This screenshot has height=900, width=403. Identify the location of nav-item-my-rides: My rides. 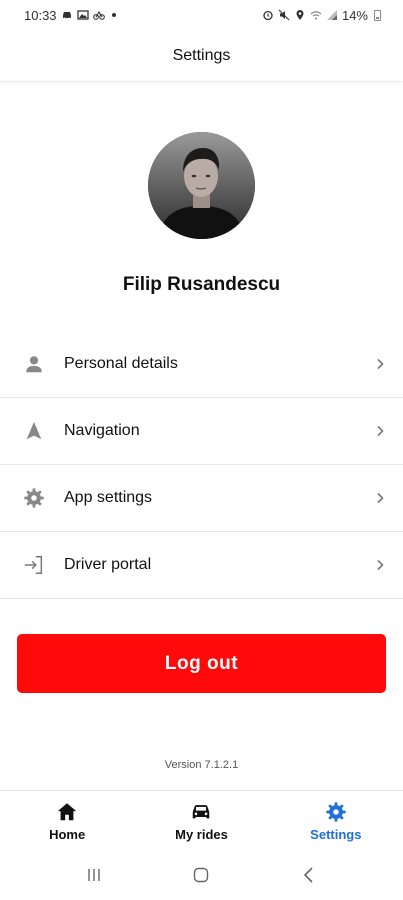
(201, 820).